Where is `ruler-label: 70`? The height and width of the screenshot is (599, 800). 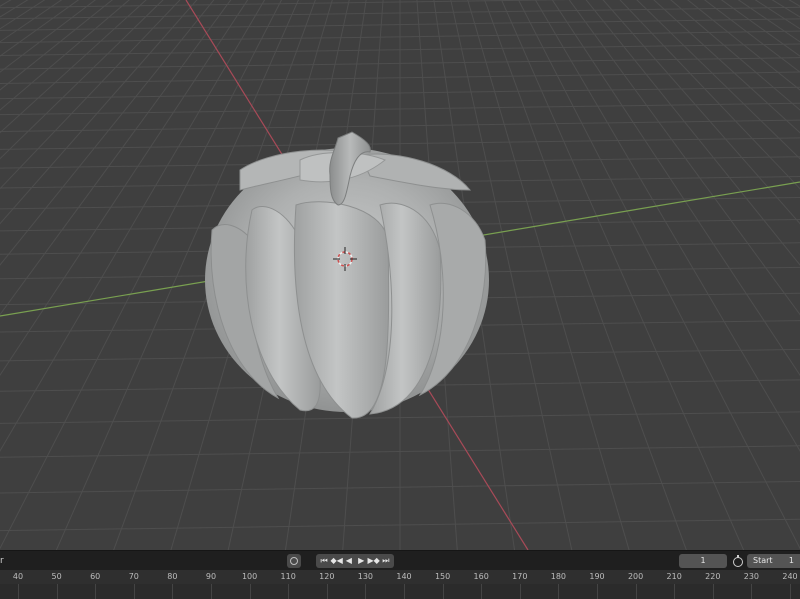
ruler-label: 70 is located at coordinates (133, 576).